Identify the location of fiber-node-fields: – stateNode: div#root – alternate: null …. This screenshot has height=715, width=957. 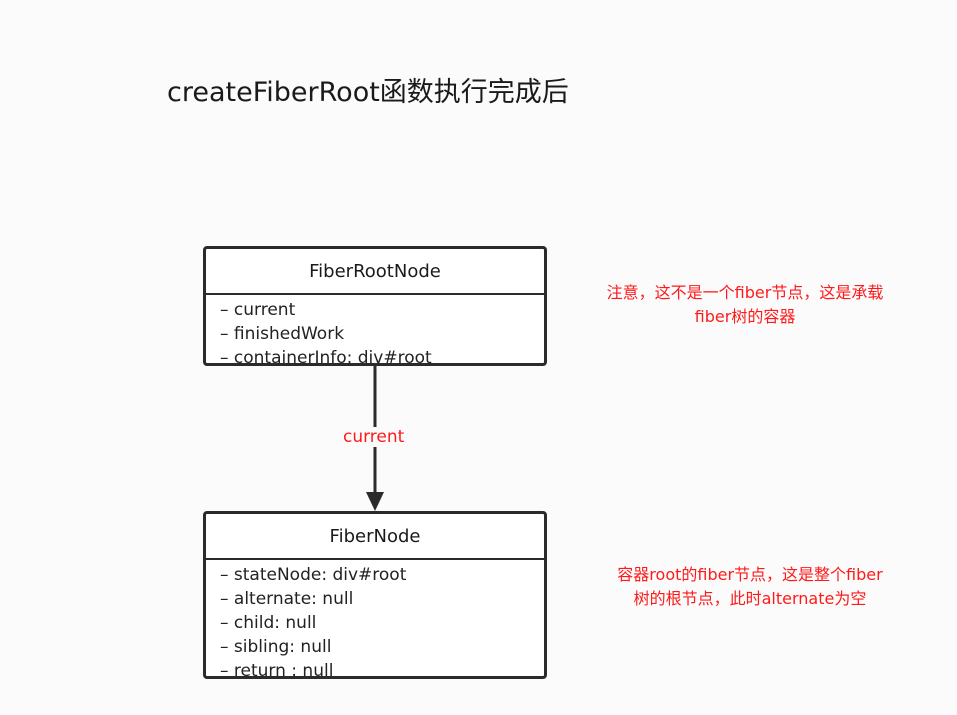
(375, 621).